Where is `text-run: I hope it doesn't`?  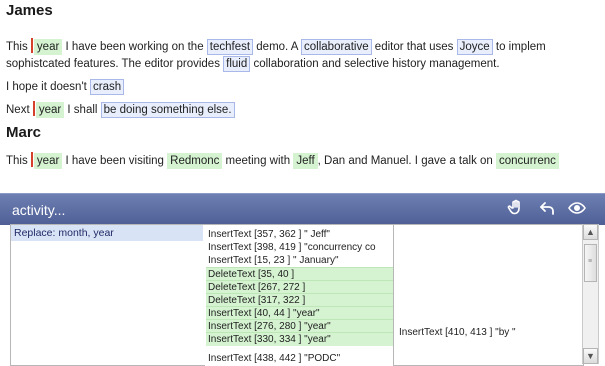 text-run: I hope it doesn't is located at coordinates (48, 87).